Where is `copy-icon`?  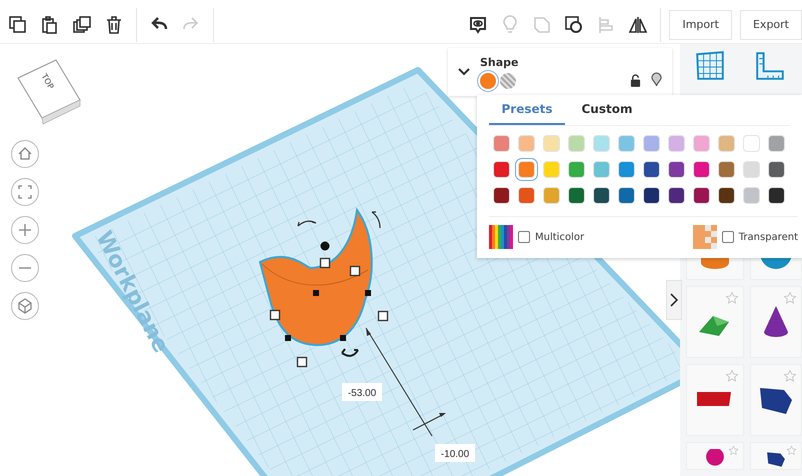 copy-icon is located at coordinates (18, 24).